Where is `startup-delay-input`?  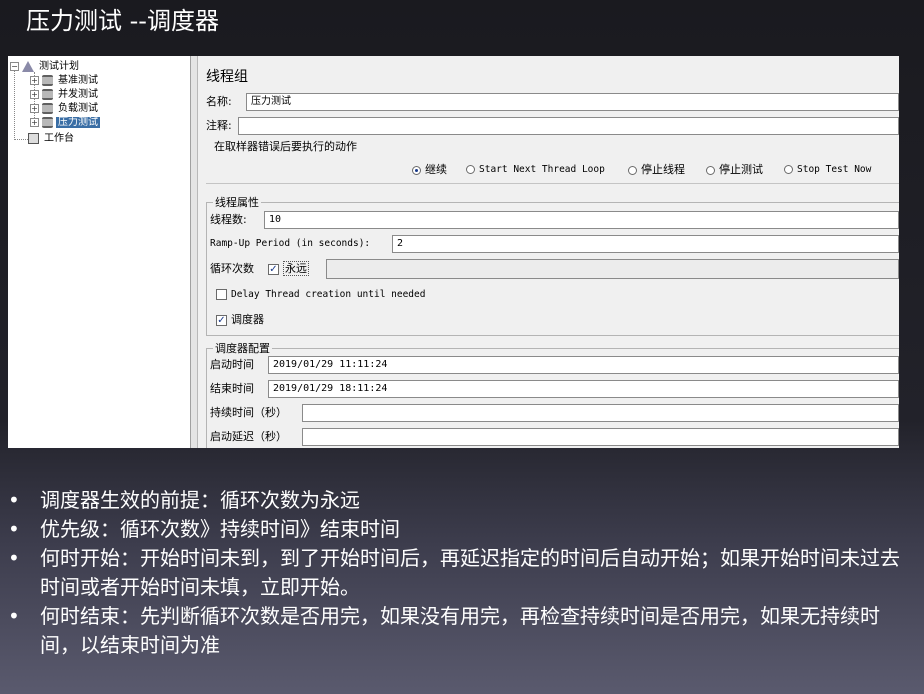 startup-delay-input is located at coordinates (600, 437).